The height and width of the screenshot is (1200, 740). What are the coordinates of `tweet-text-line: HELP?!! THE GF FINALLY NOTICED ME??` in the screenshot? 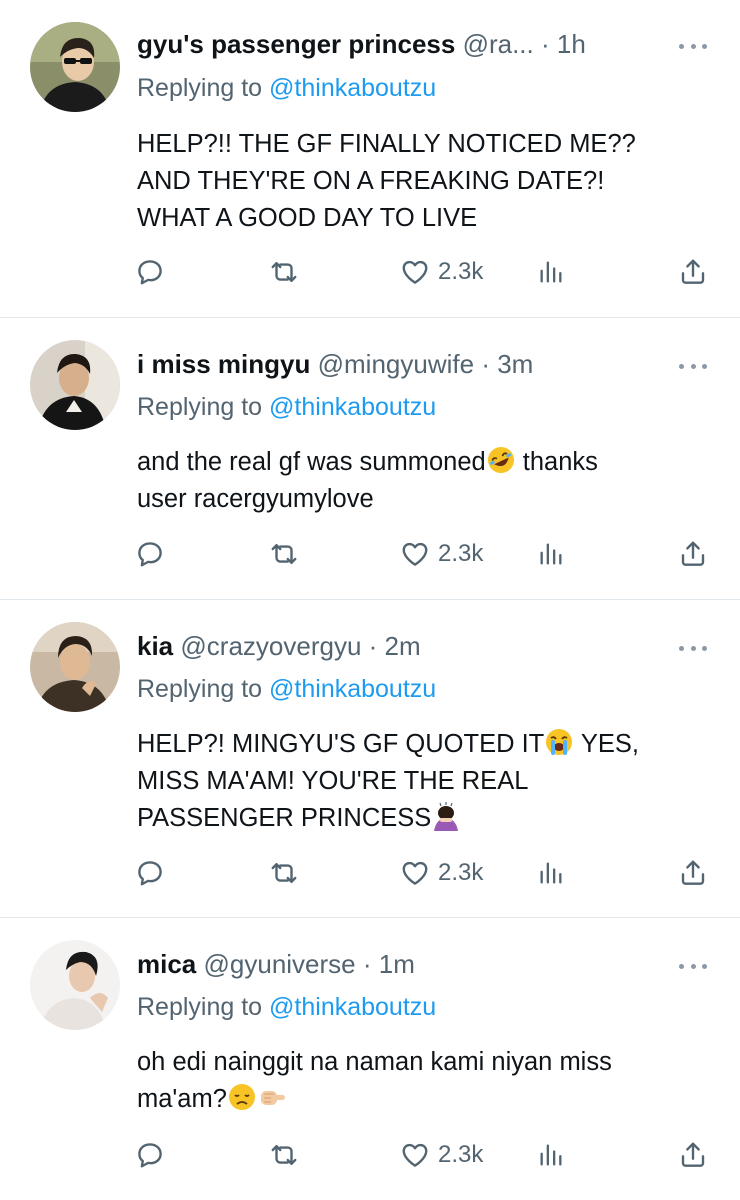 It's located at (386, 144).